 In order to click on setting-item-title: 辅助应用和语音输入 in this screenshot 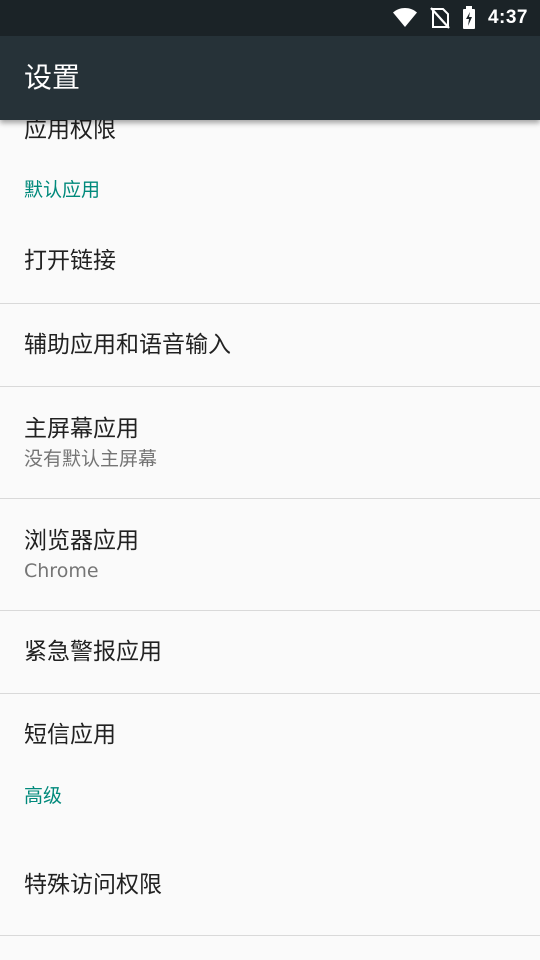, I will do `click(127, 345)`.